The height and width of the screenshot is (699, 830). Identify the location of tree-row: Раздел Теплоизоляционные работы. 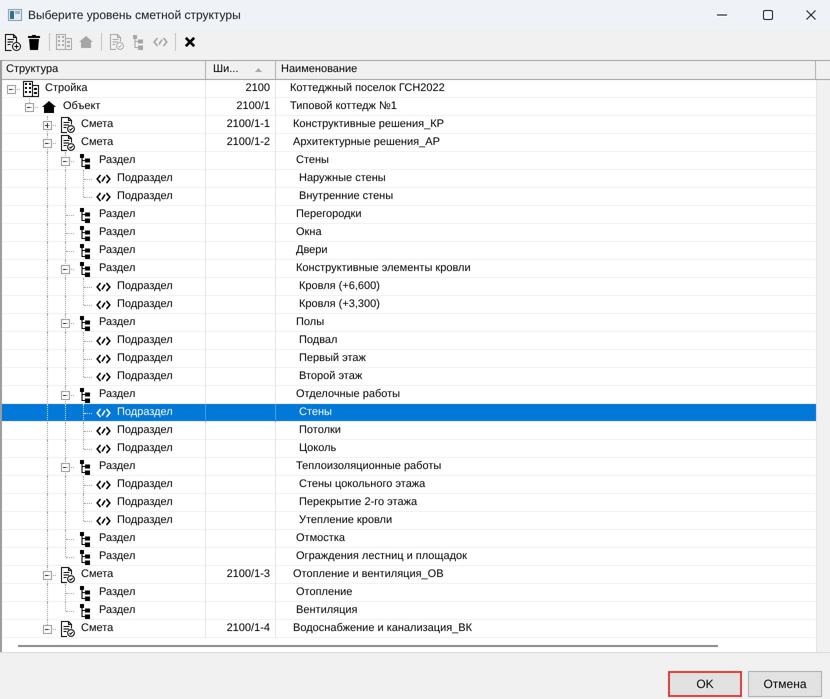
(409, 467).